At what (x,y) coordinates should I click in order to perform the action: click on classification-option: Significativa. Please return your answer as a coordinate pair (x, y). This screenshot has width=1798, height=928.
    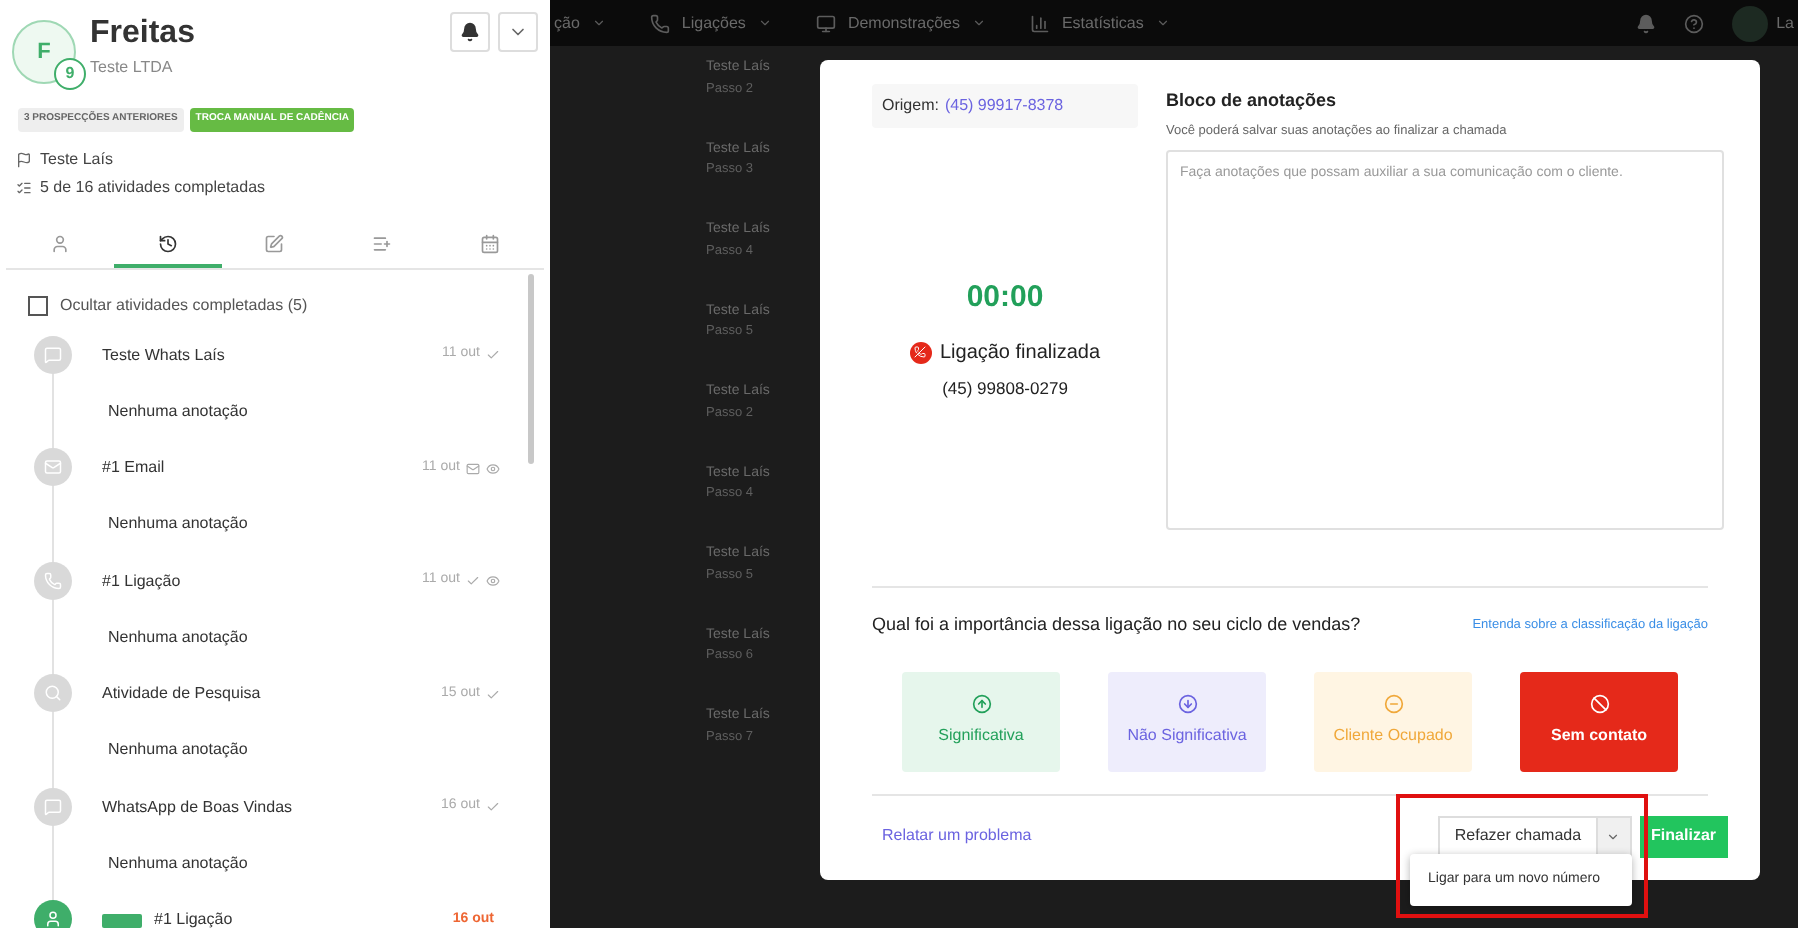
    Looking at the image, I should click on (981, 721).